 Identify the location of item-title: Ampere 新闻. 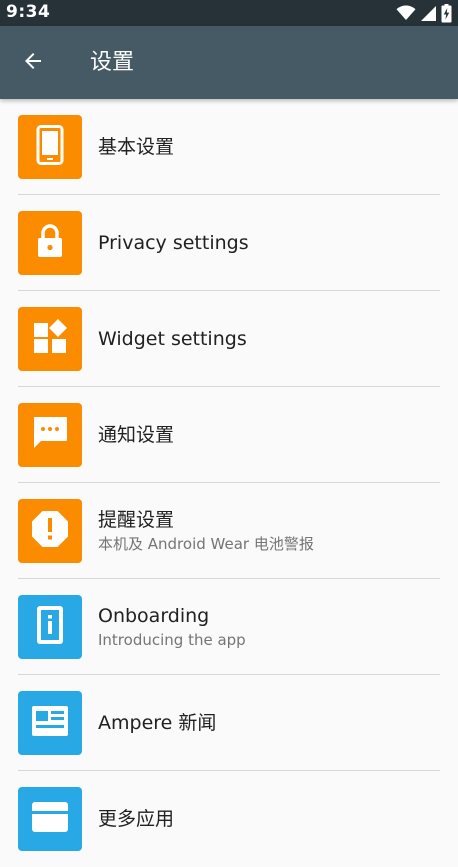
(157, 723).